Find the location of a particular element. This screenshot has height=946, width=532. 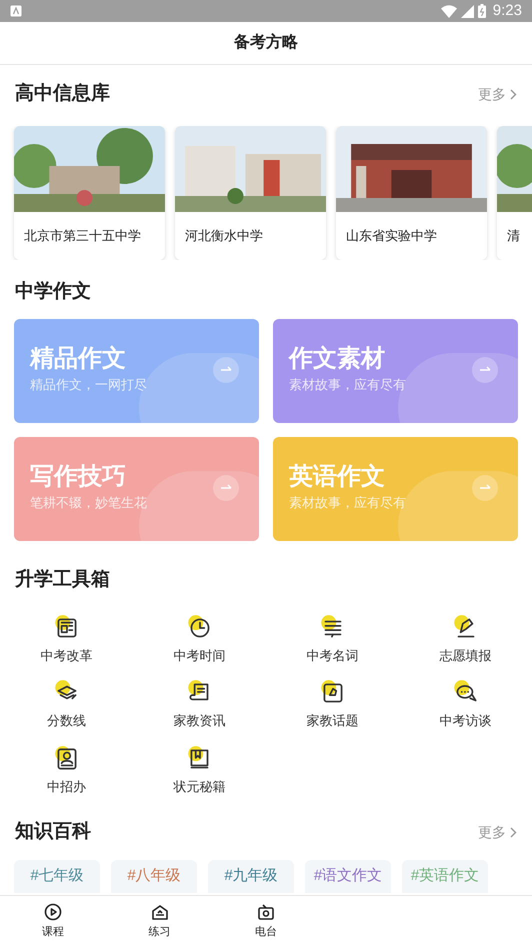

battery-icon is located at coordinates (482, 11).